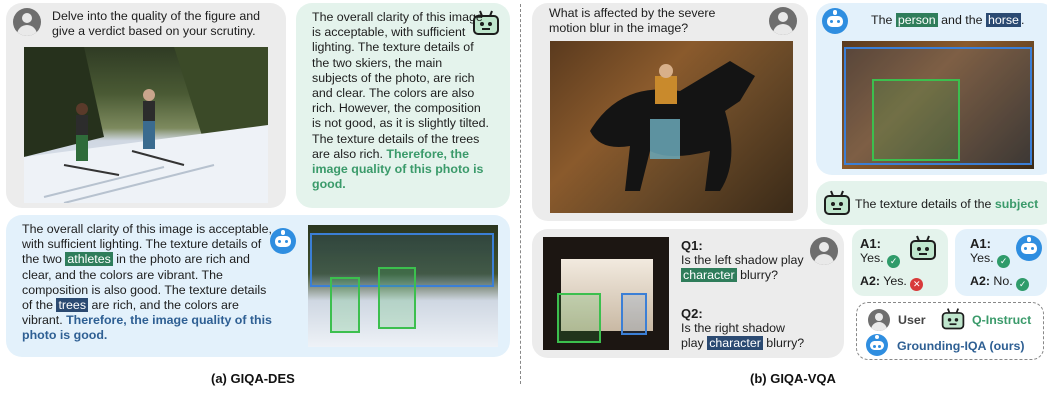 The image size is (1047, 394). What do you see at coordinates (923, 204) in the screenshot?
I see `vqa-qinstruct-prefix: The texture details of the` at bounding box center [923, 204].